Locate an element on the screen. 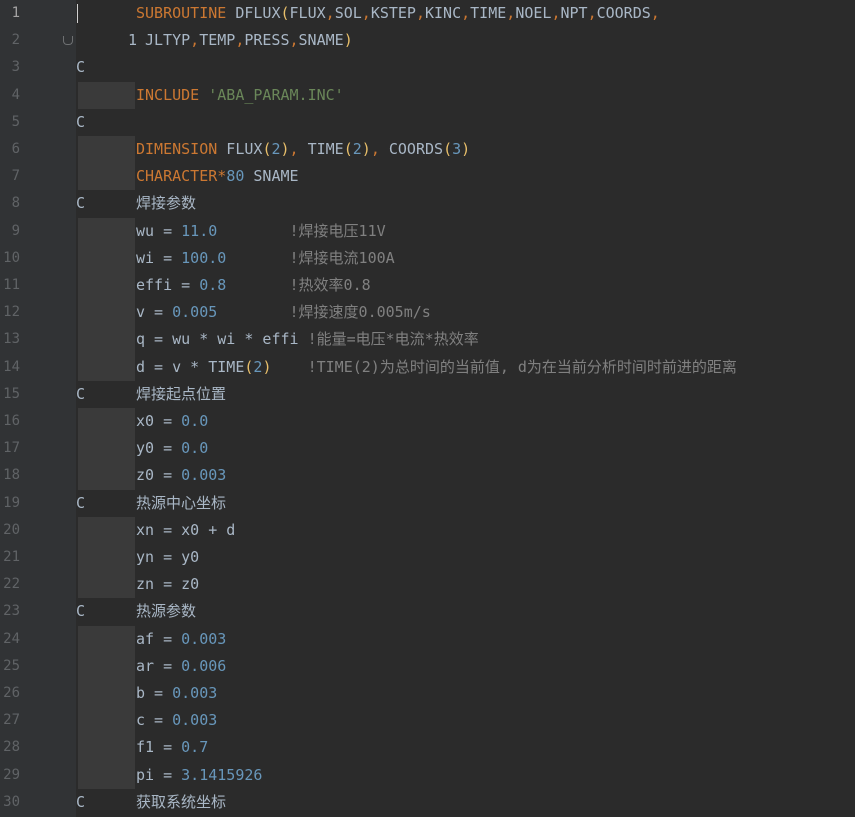 The height and width of the screenshot is (817, 855). code-text: effi = 0.8 !热效率0.8 is located at coordinates (253, 285).